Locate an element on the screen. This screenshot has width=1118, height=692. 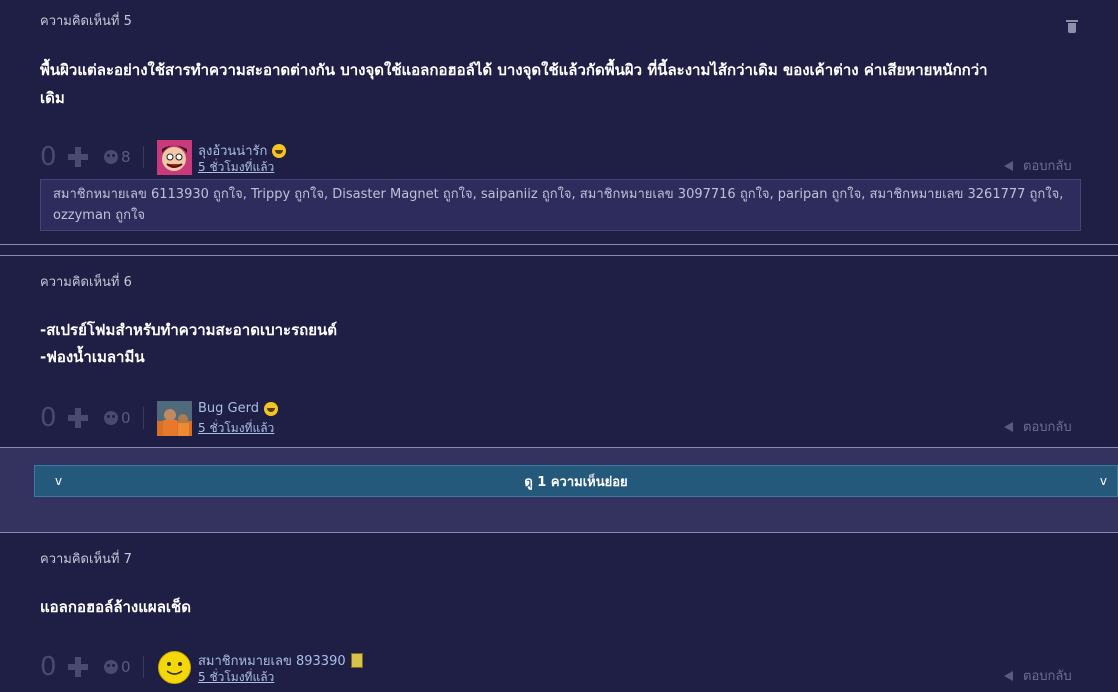
view-sub-replies-label: ดู 1 ความเห็นย่อย is located at coordinates (575, 481).